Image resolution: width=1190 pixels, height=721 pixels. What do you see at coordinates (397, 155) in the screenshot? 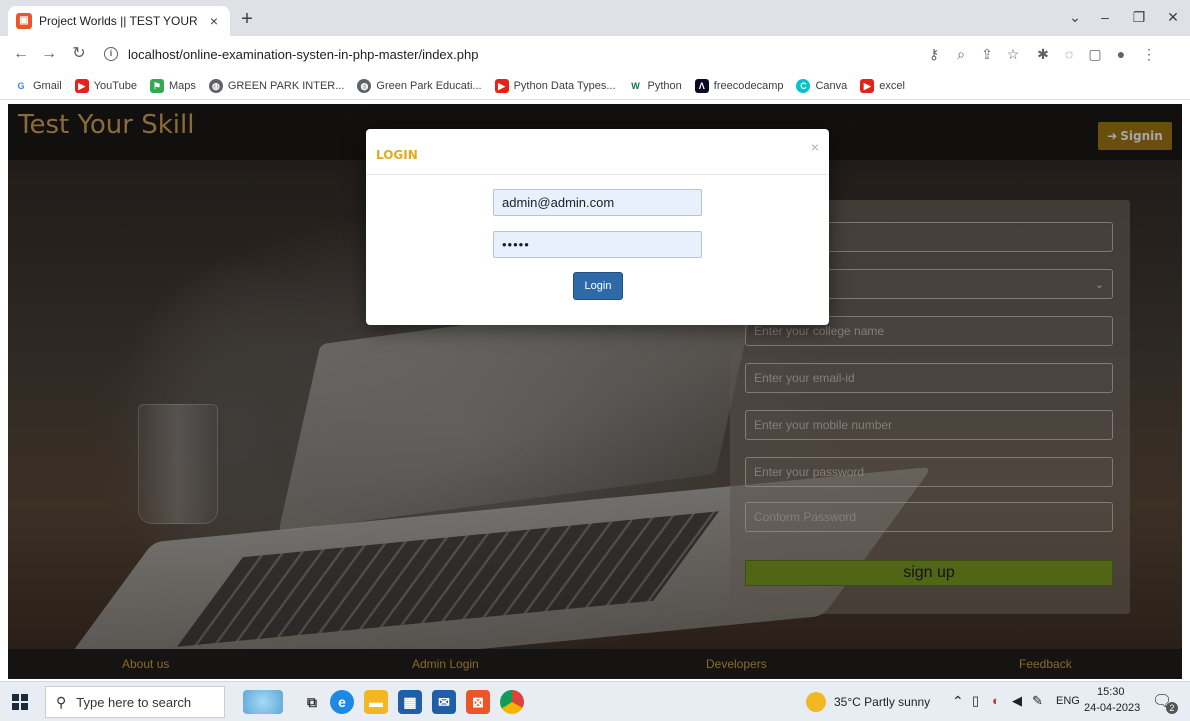
I see `modal-title: LOGIN` at bounding box center [397, 155].